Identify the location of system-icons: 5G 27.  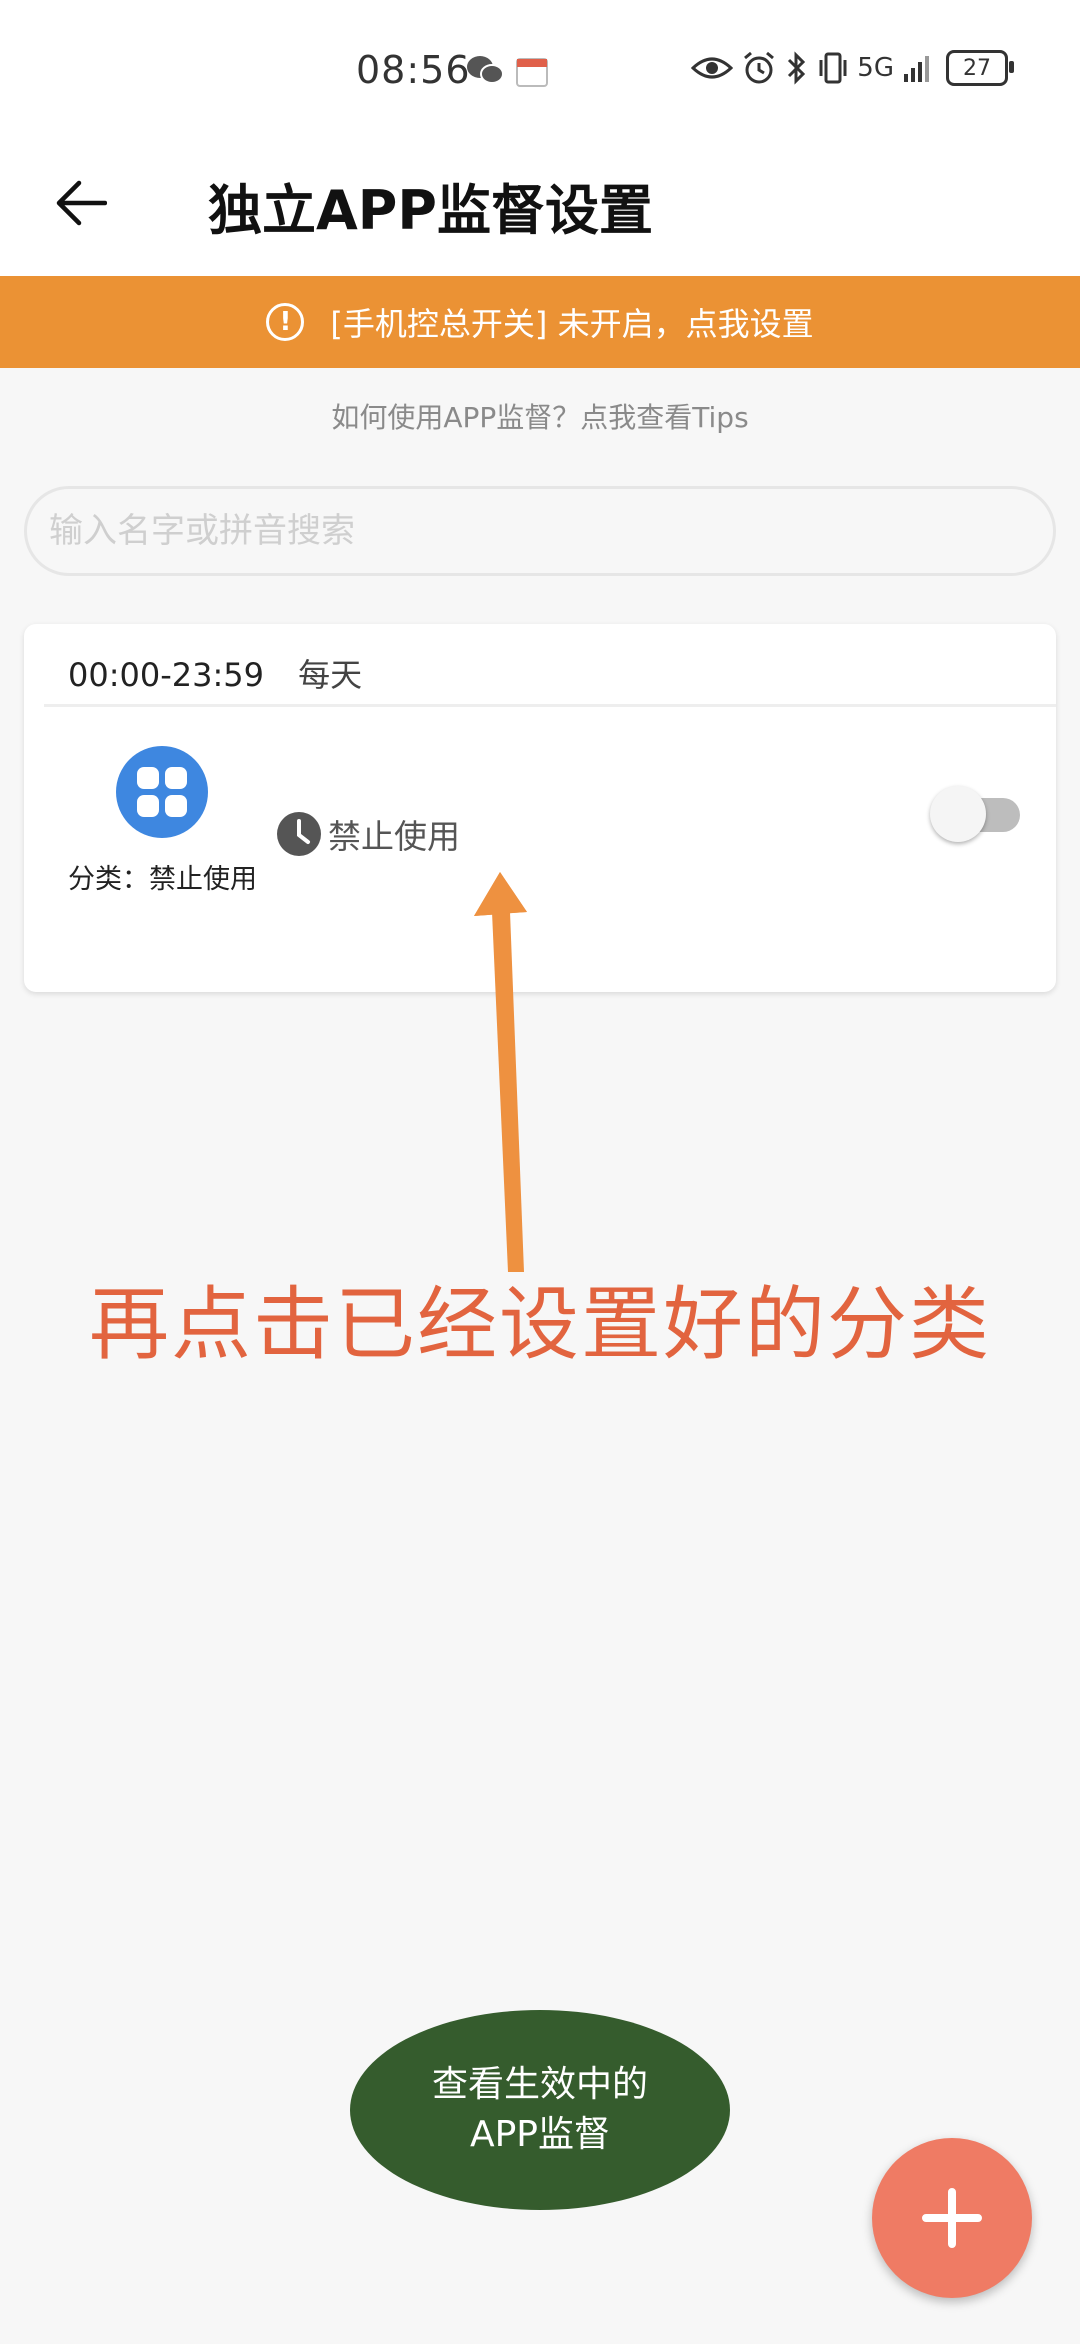
(852, 68).